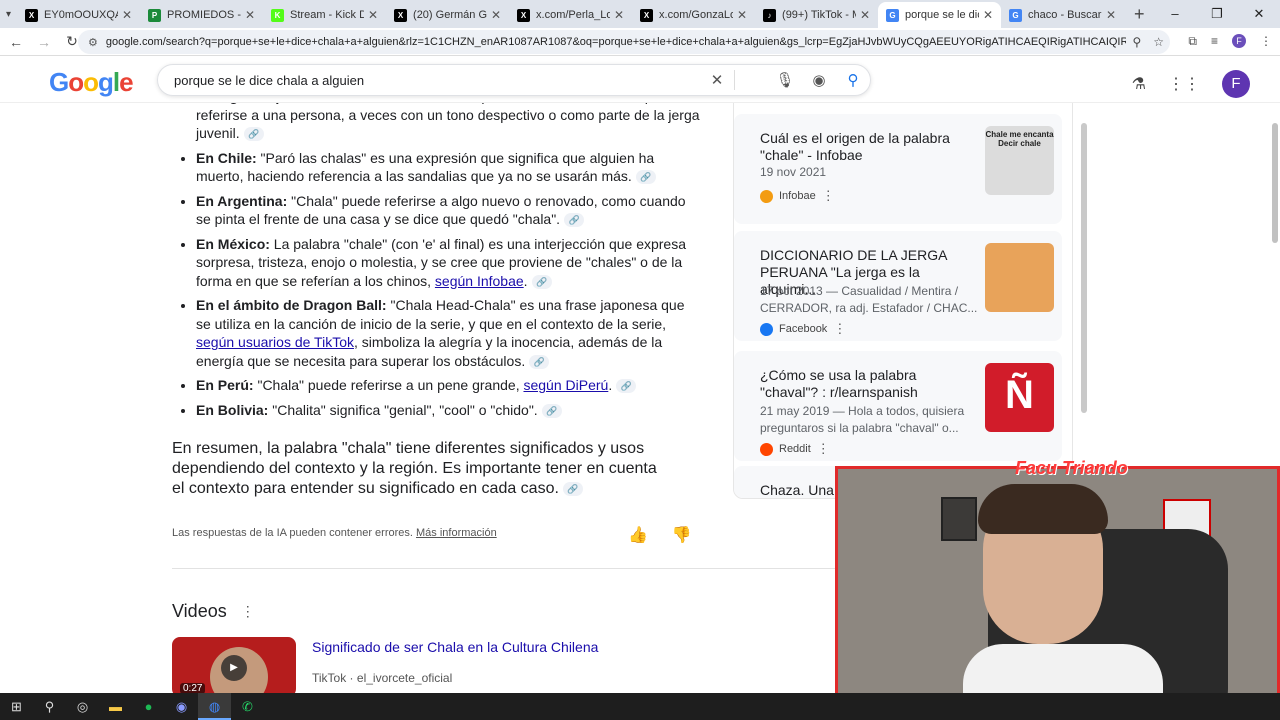 This screenshot has width=1280, height=720. What do you see at coordinates (278, 15) in the screenshot?
I see `tab-favicon-icon: K` at bounding box center [278, 15].